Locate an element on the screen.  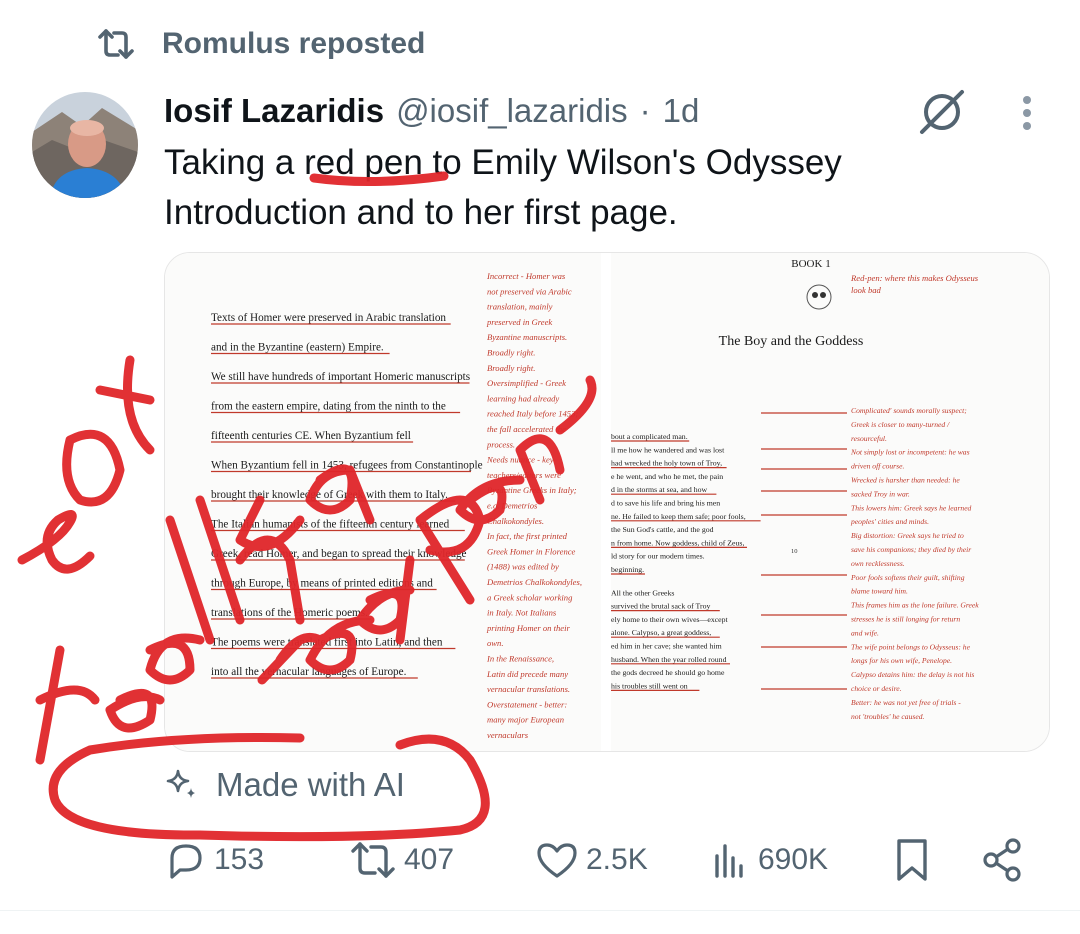
share-icon is located at coordinates (1002, 860).